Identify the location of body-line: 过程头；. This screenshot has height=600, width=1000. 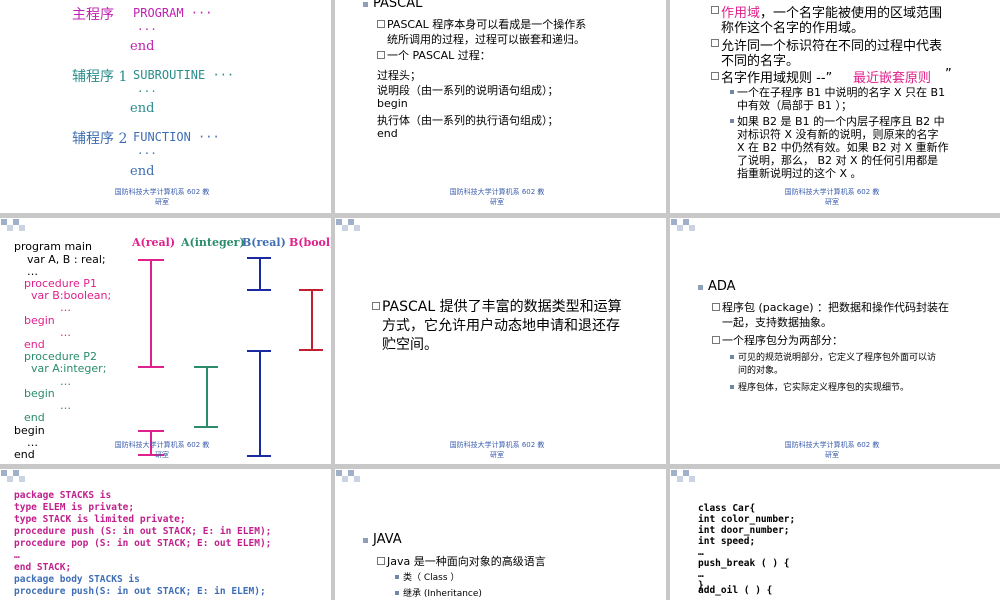
(399, 75).